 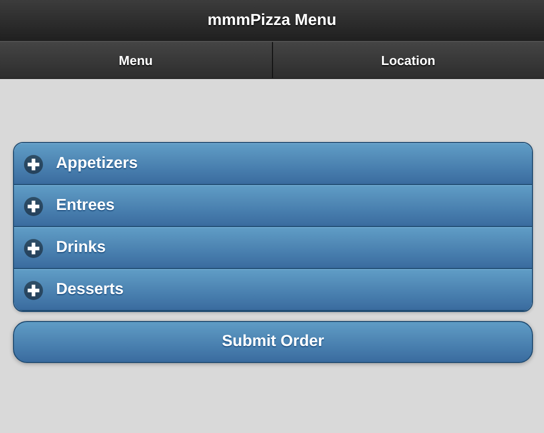 What do you see at coordinates (273, 206) in the screenshot?
I see `section-header: Entrees` at bounding box center [273, 206].